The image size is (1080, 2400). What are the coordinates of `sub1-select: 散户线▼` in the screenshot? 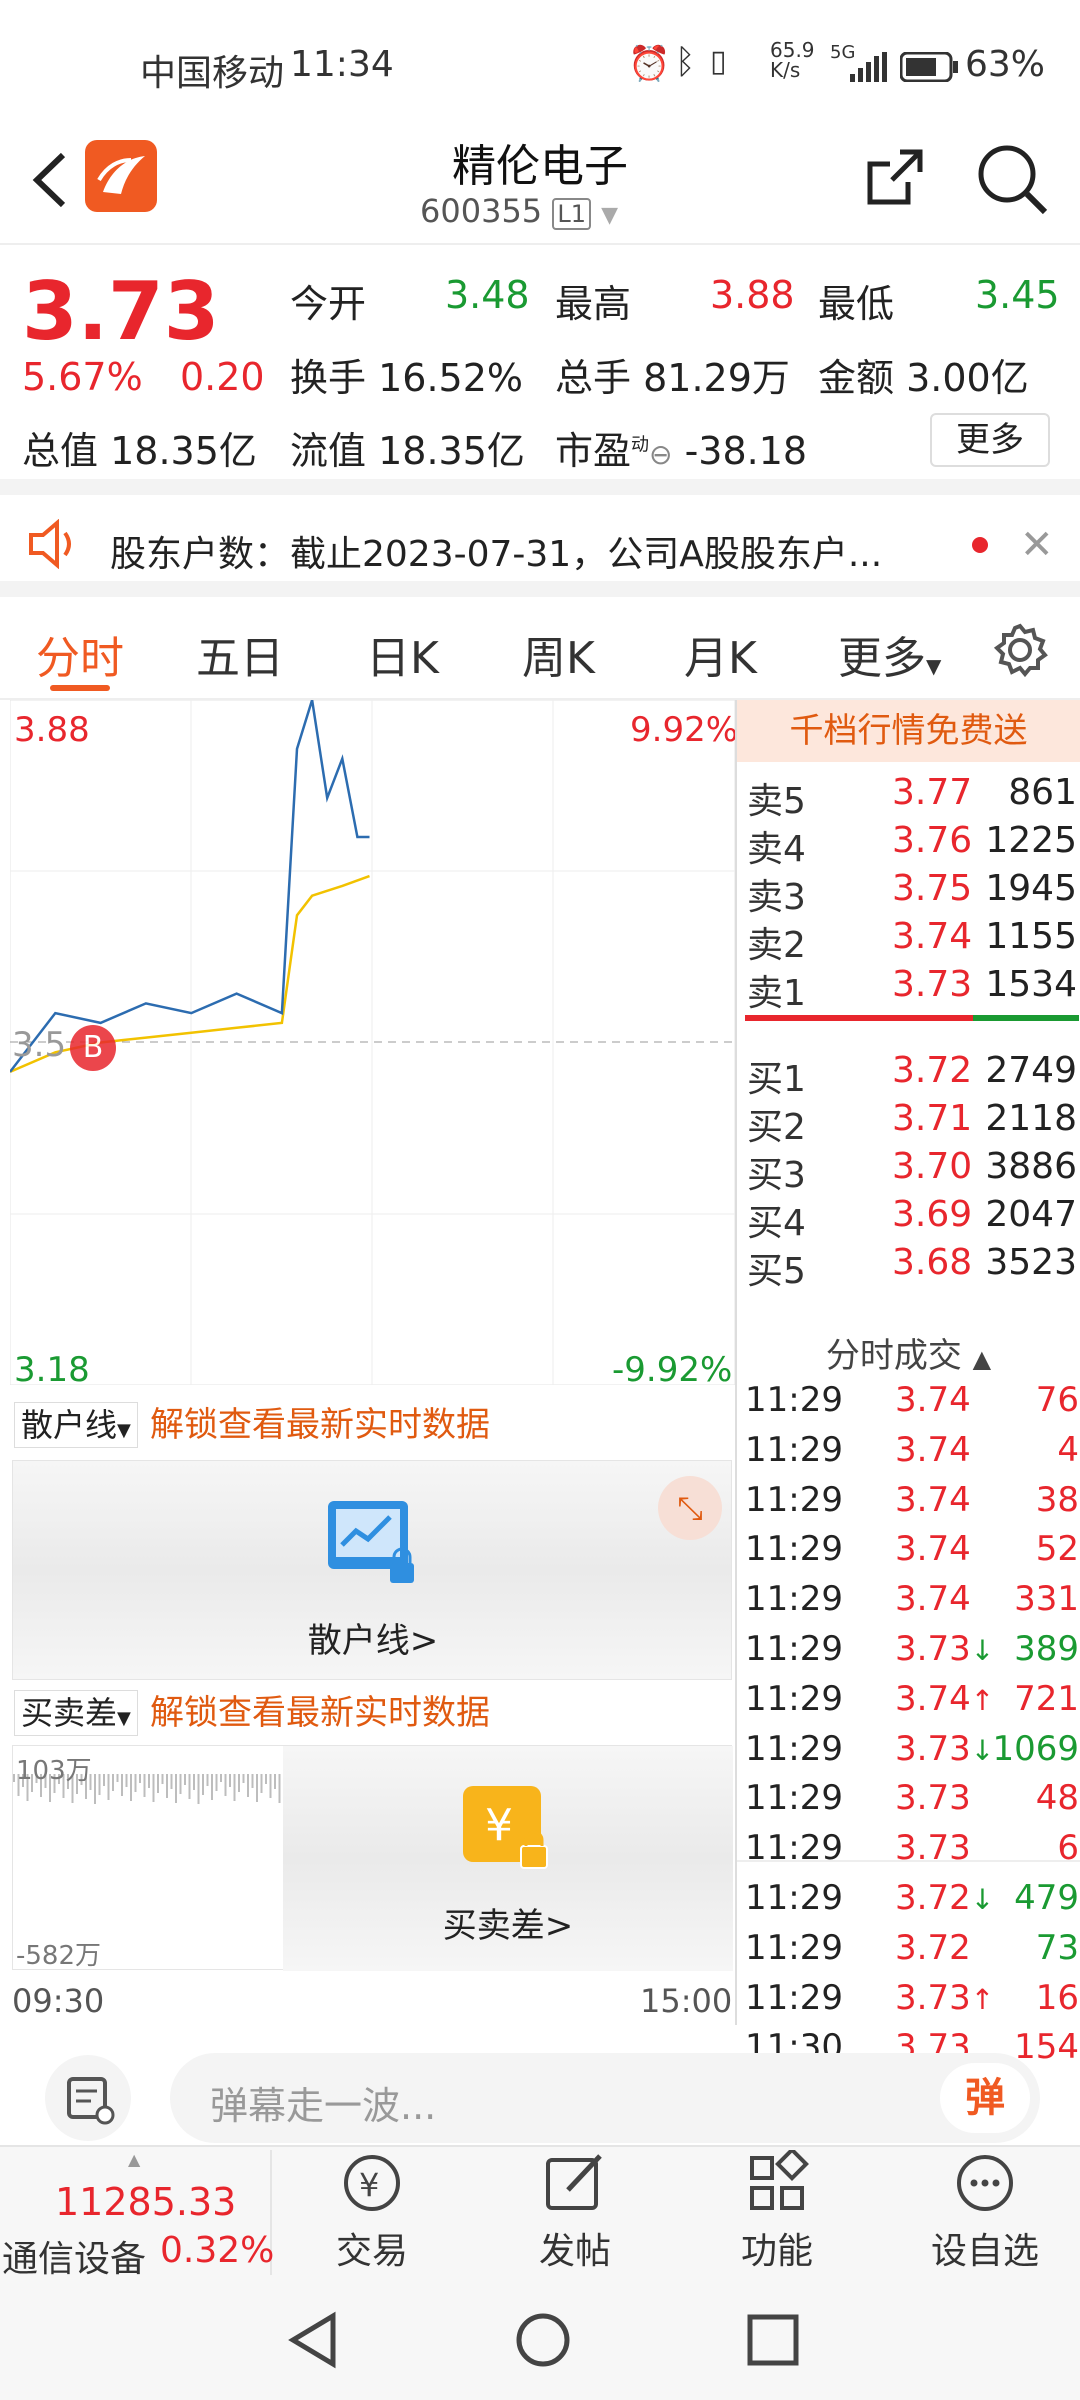 It's located at (76, 1425).